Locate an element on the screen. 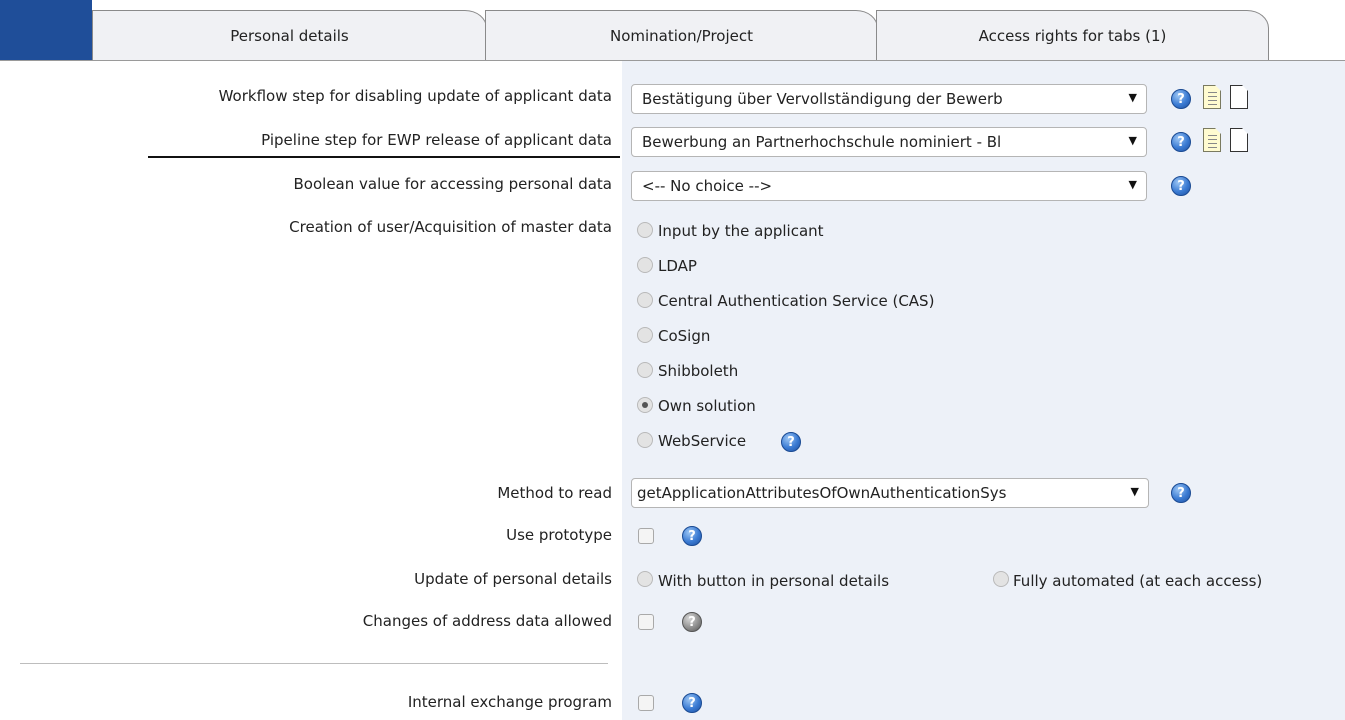  tab-label: Personal details is located at coordinates (289, 35).